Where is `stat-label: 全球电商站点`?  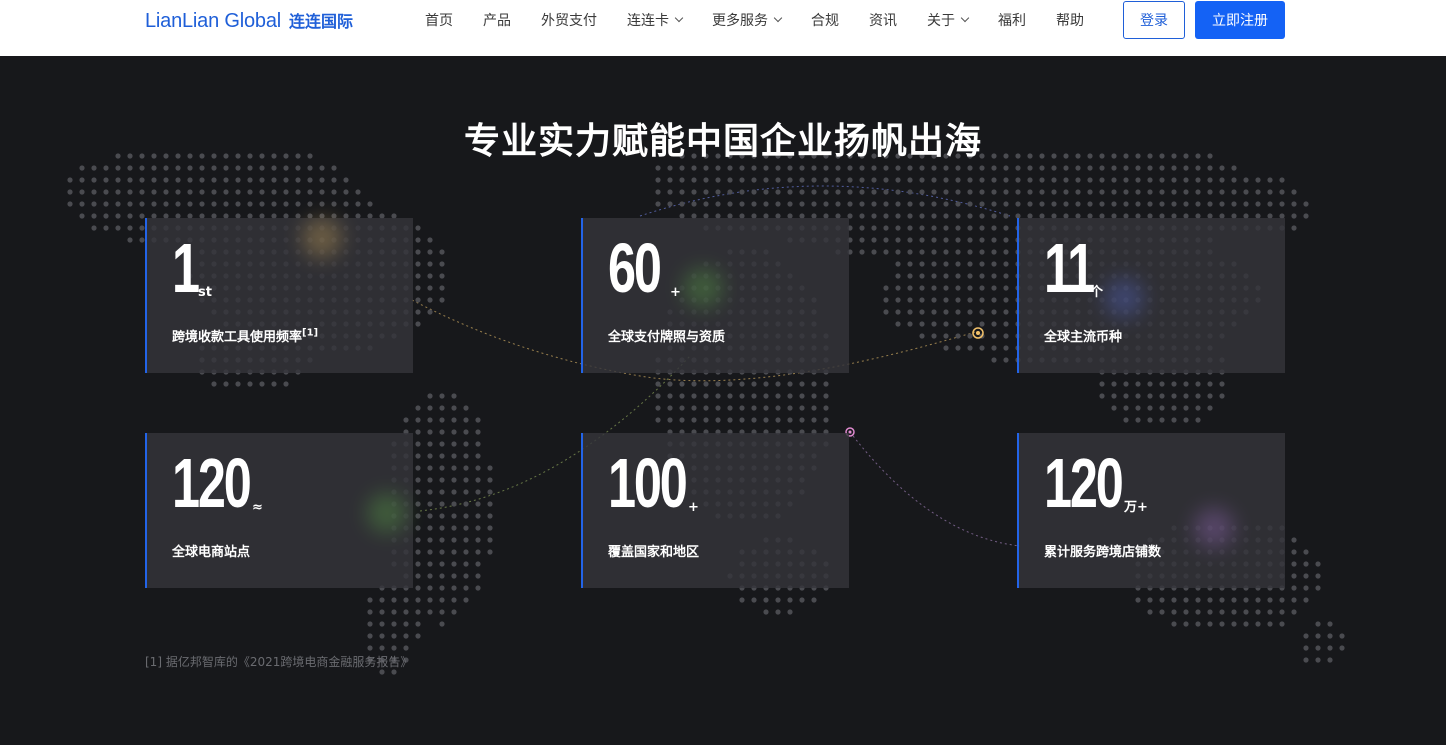 stat-label: 全球电商站点 is located at coordinates (211, 552).